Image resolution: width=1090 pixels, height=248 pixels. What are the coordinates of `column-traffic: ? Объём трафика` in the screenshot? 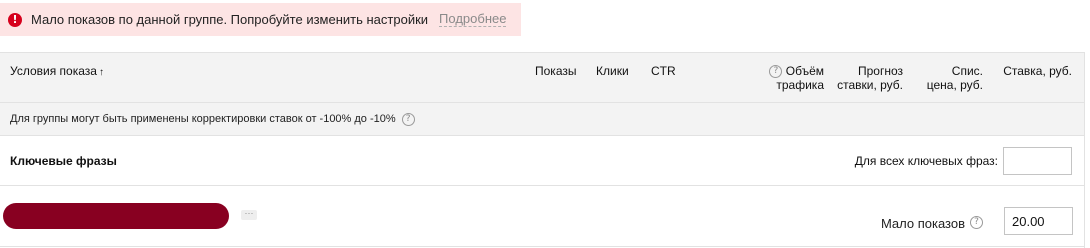 It's located at (796, 78).